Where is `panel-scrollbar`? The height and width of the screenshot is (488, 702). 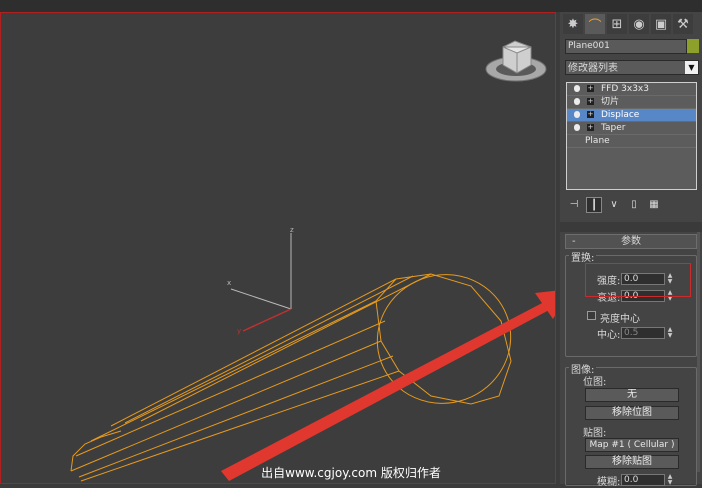
panel-scrollbar is located at coordinates (698, 352).